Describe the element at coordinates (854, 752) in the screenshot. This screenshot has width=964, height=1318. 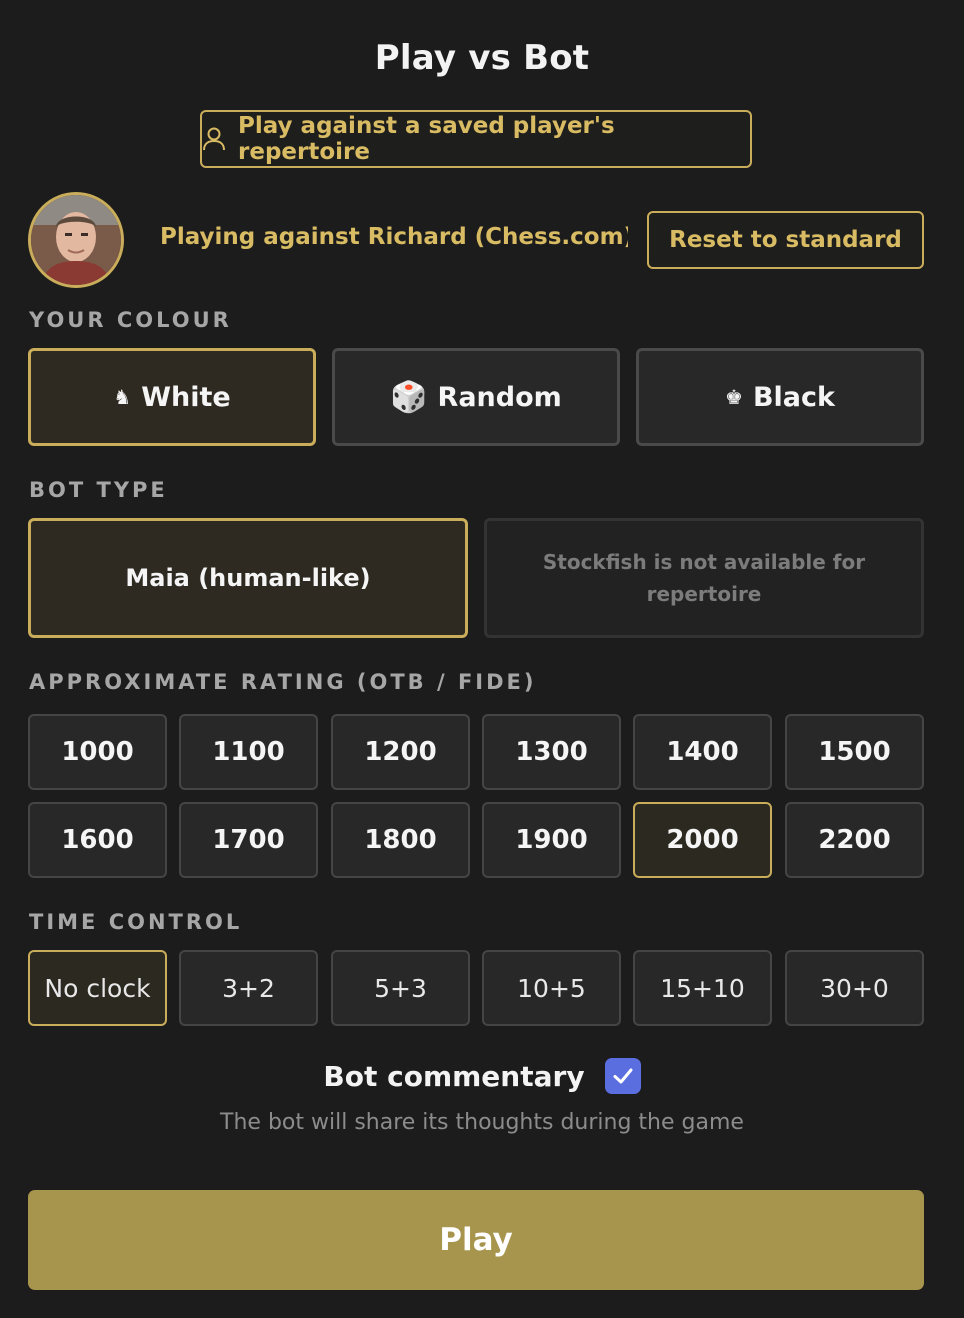
I see `rating-option: 1500` at that location.